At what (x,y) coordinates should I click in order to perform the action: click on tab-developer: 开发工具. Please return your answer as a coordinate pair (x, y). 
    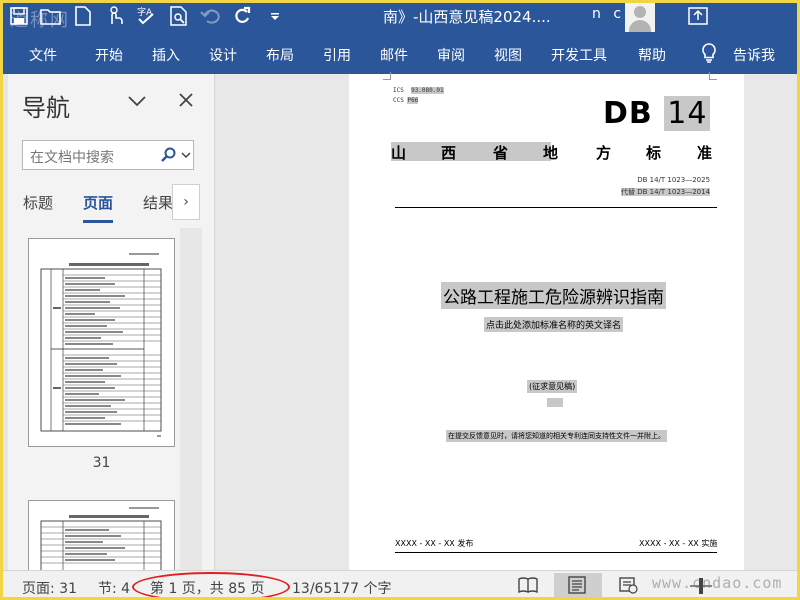
    Looking at the image, I should click on (579, 55).